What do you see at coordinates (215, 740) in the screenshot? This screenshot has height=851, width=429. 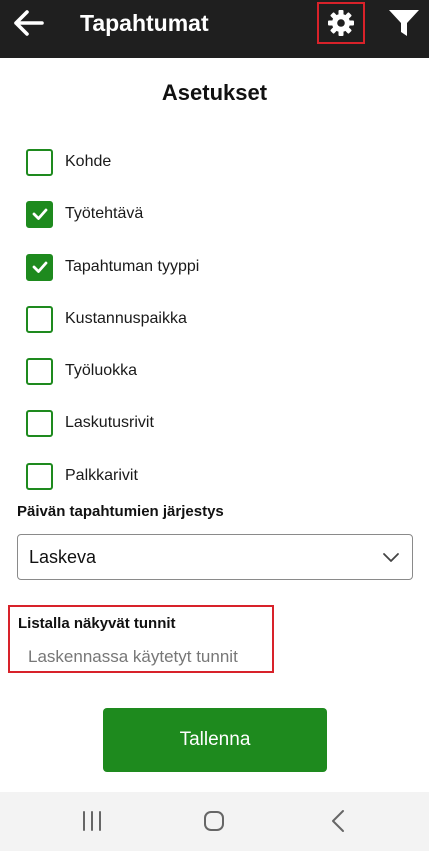 I see `save-button: Tallenna` at bounding box center [215, 740].